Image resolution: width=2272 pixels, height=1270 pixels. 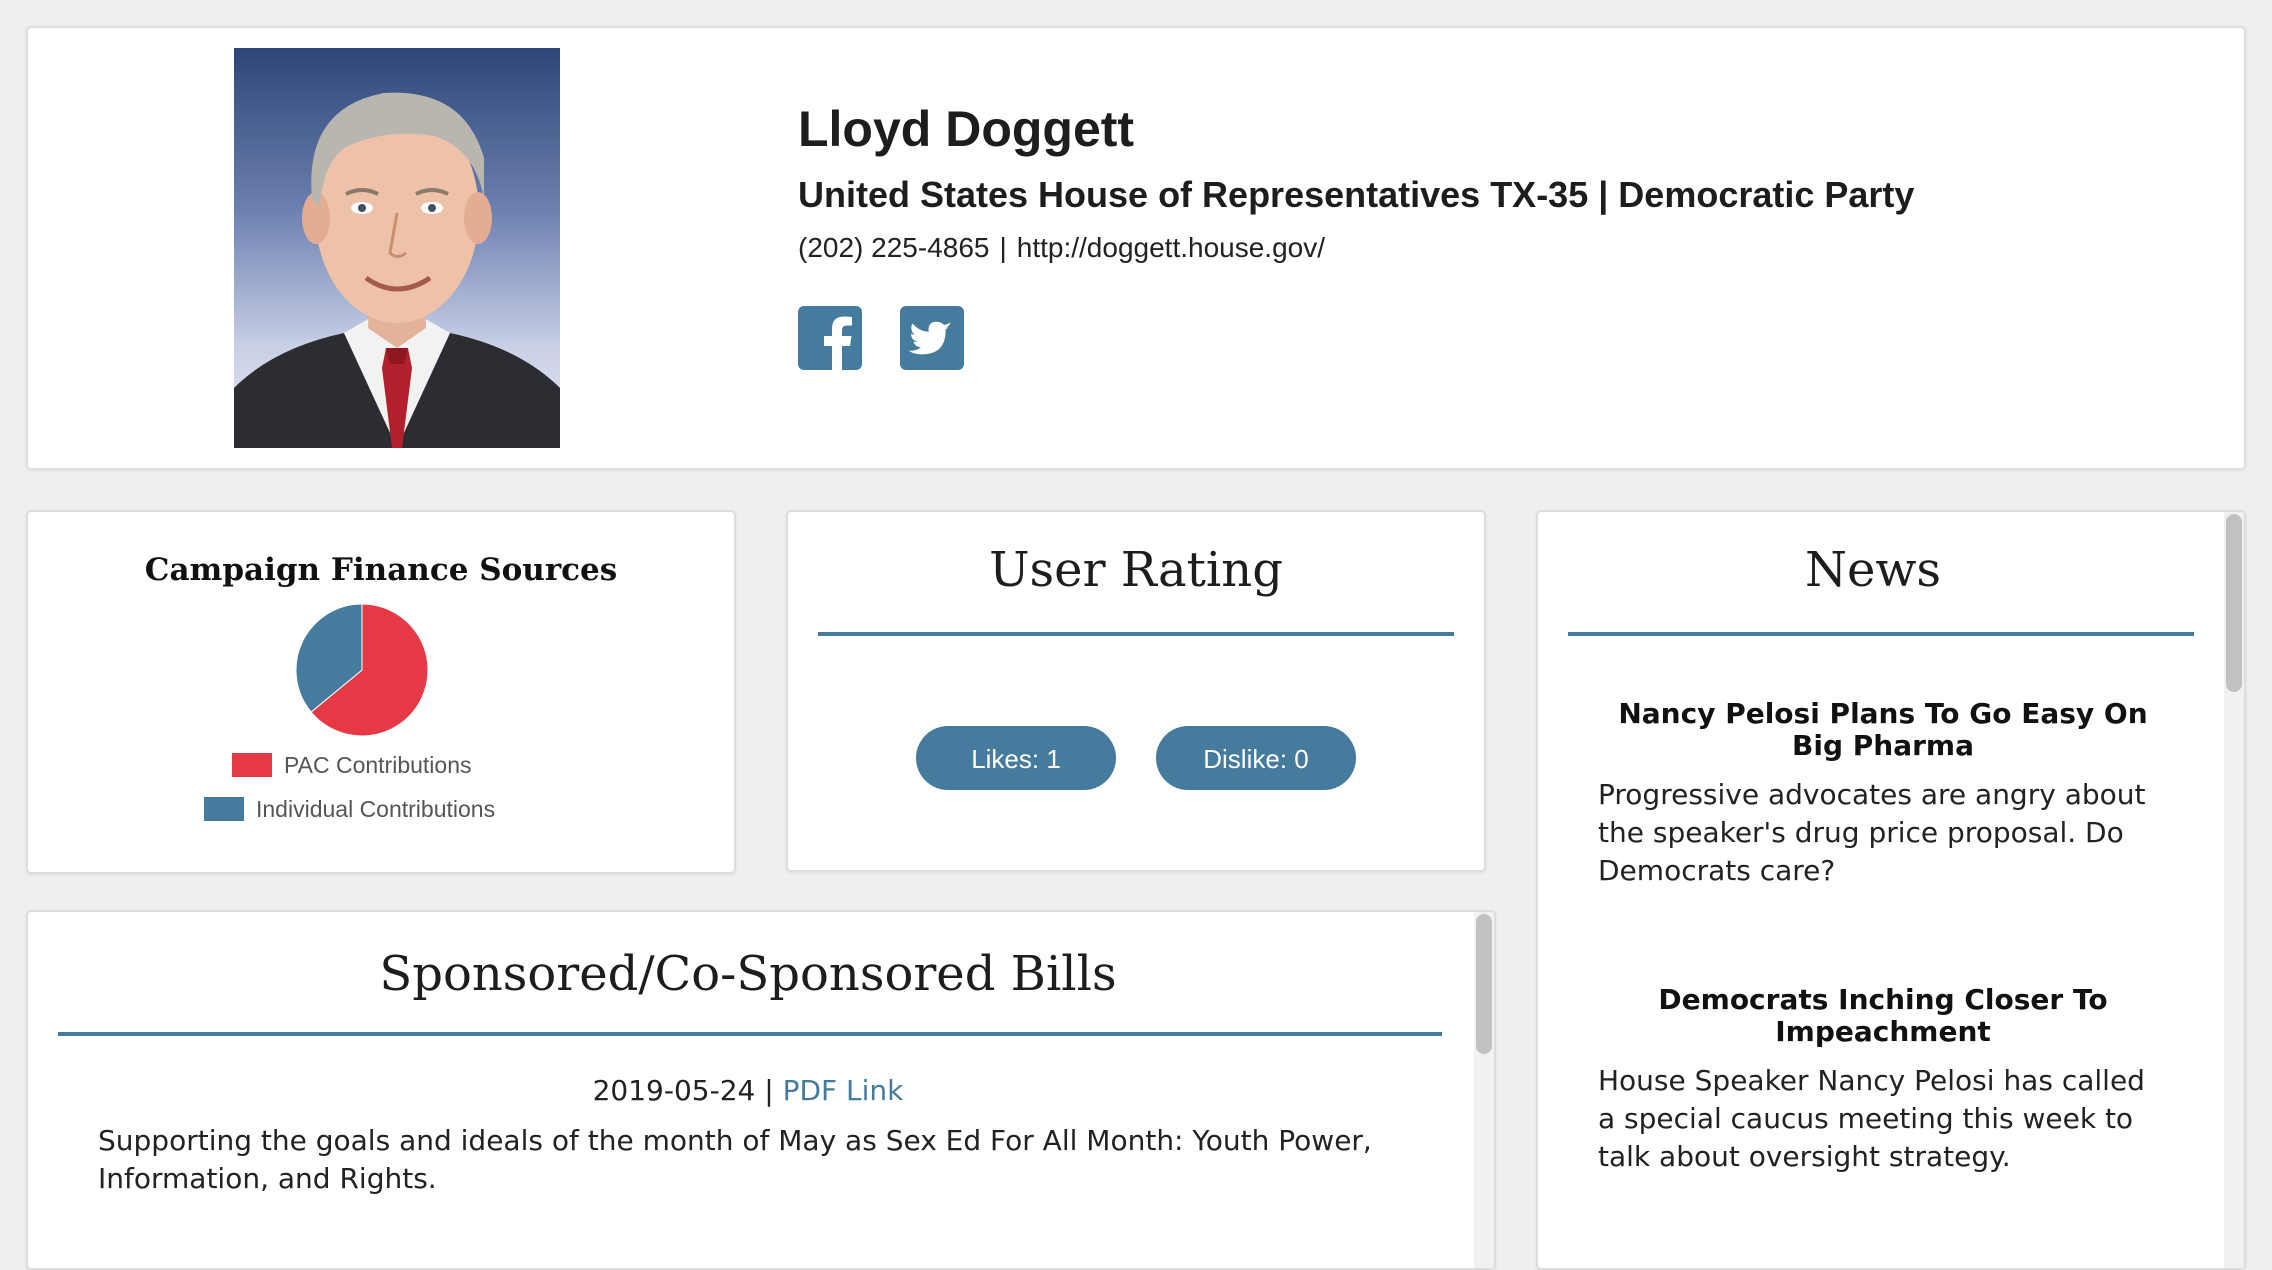 What do you see at coordinates (932, 338) in the screenshot?
I see `twitter-icon` at bounding box center [932, 338].